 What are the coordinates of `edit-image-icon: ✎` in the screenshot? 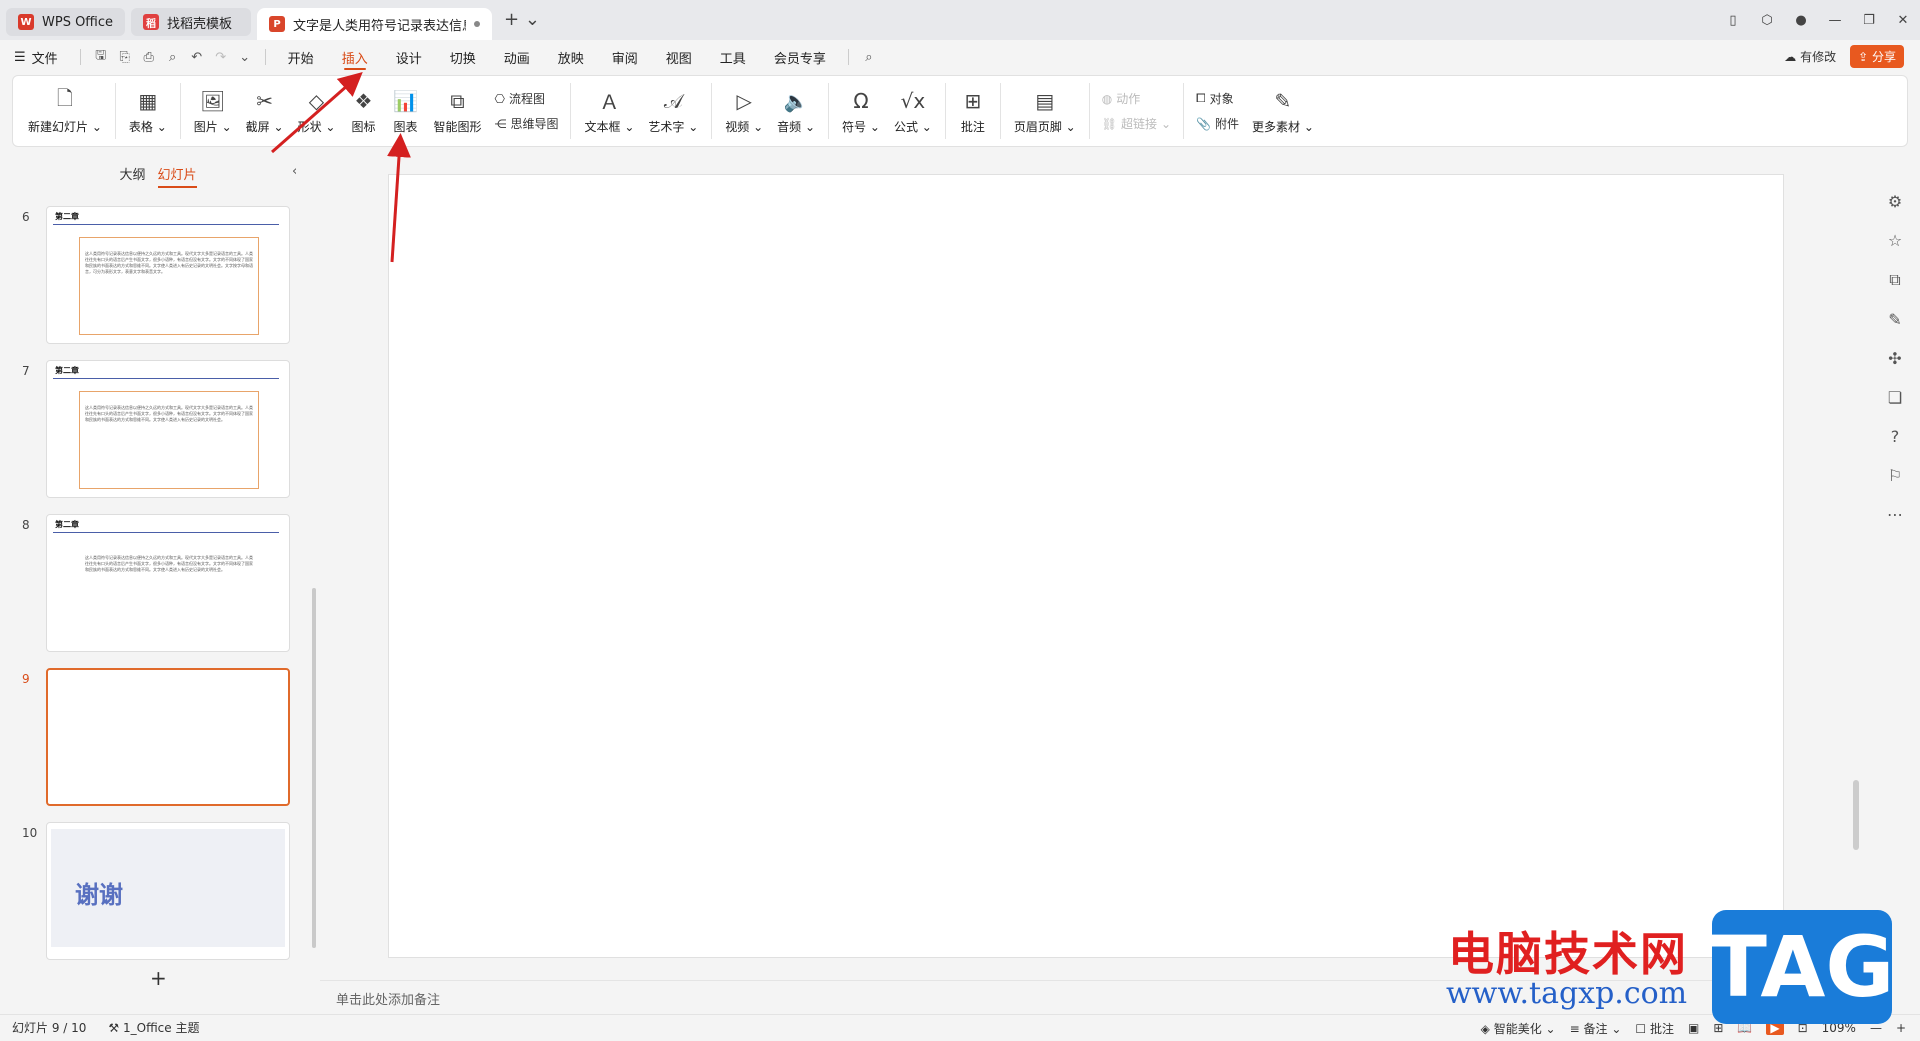 It's located at (1894, 319).